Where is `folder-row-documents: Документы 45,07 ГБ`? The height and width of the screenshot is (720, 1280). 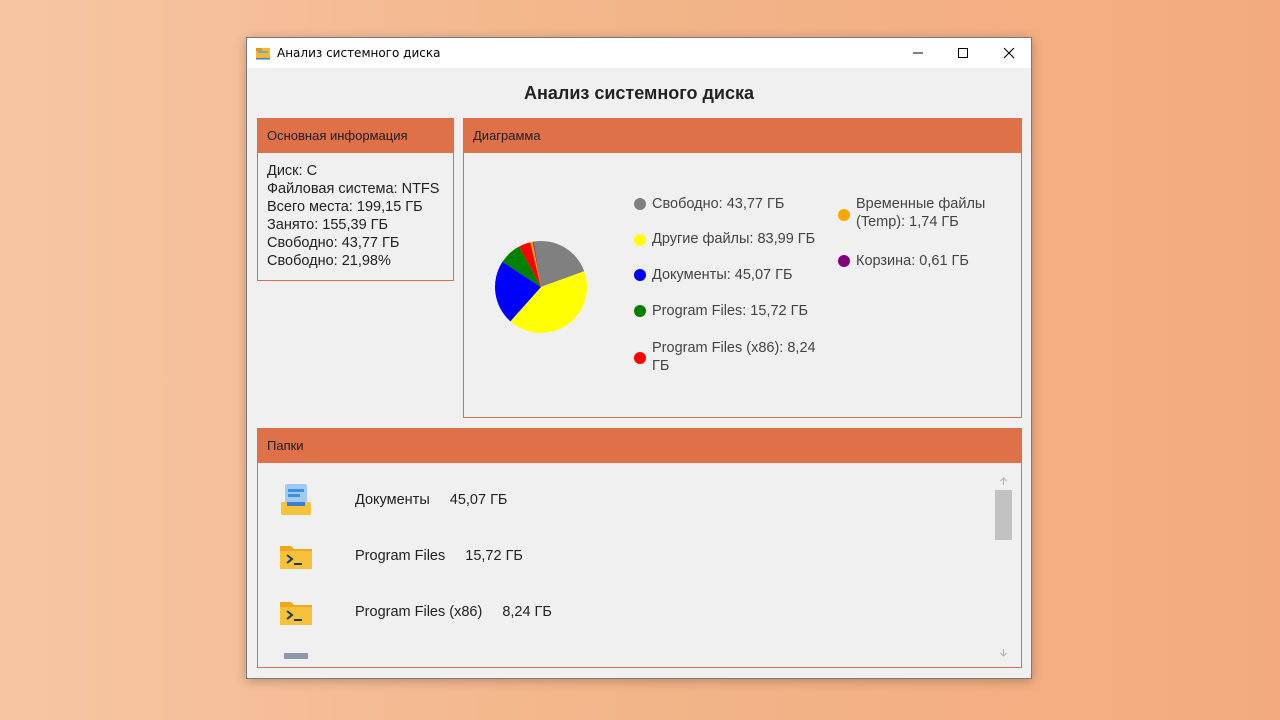 folder-row-documents: Документы 45,07 ГБ is located at coordinates (623, 500).